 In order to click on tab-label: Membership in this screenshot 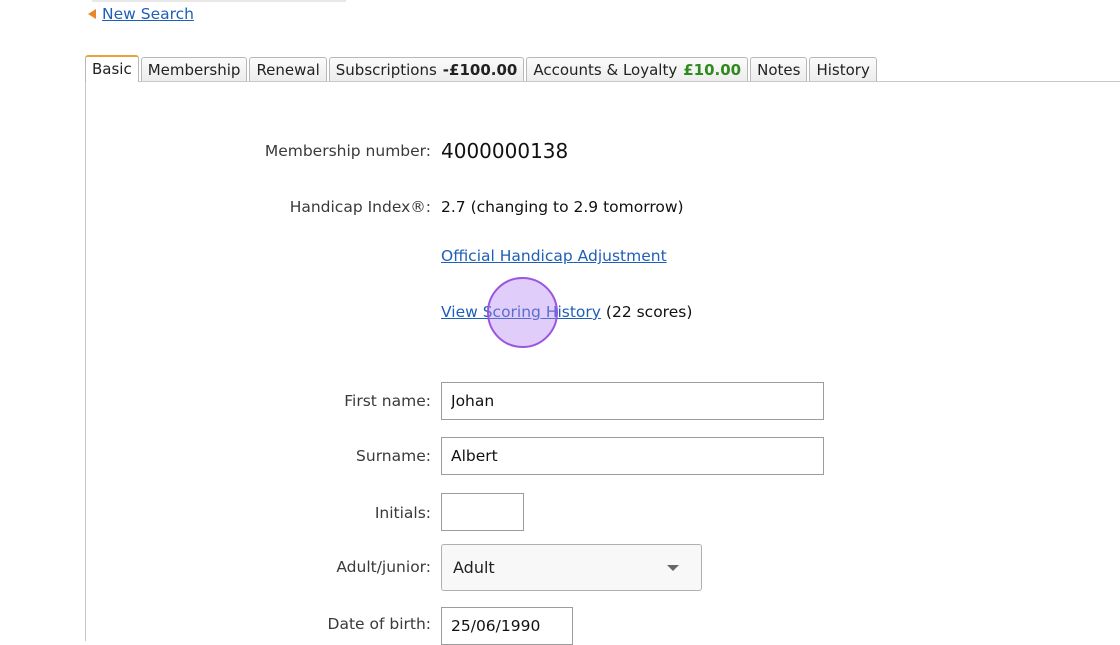, I will do `click(194, 70)`.